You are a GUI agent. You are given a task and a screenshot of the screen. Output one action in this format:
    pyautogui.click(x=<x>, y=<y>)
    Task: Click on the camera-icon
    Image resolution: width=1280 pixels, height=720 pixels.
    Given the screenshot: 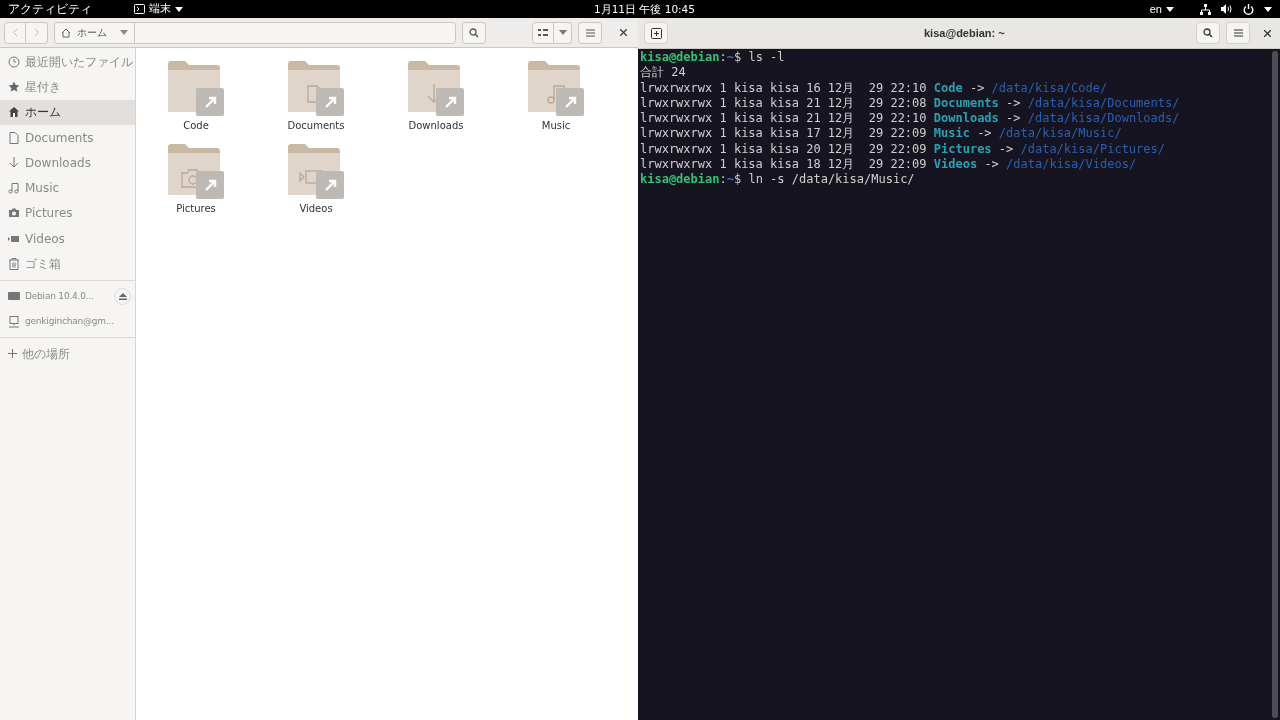 What is the action you would take?
    pyautogui.click(x=14, y=213)
    